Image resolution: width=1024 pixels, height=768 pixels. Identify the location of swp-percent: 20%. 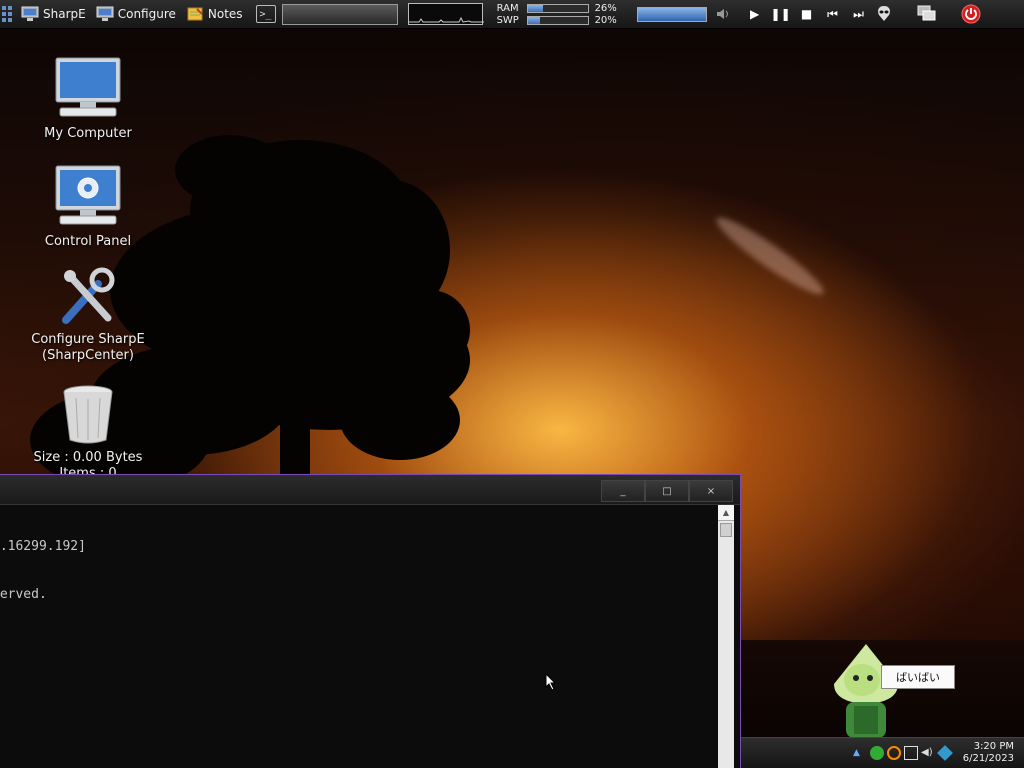
(605, 20).